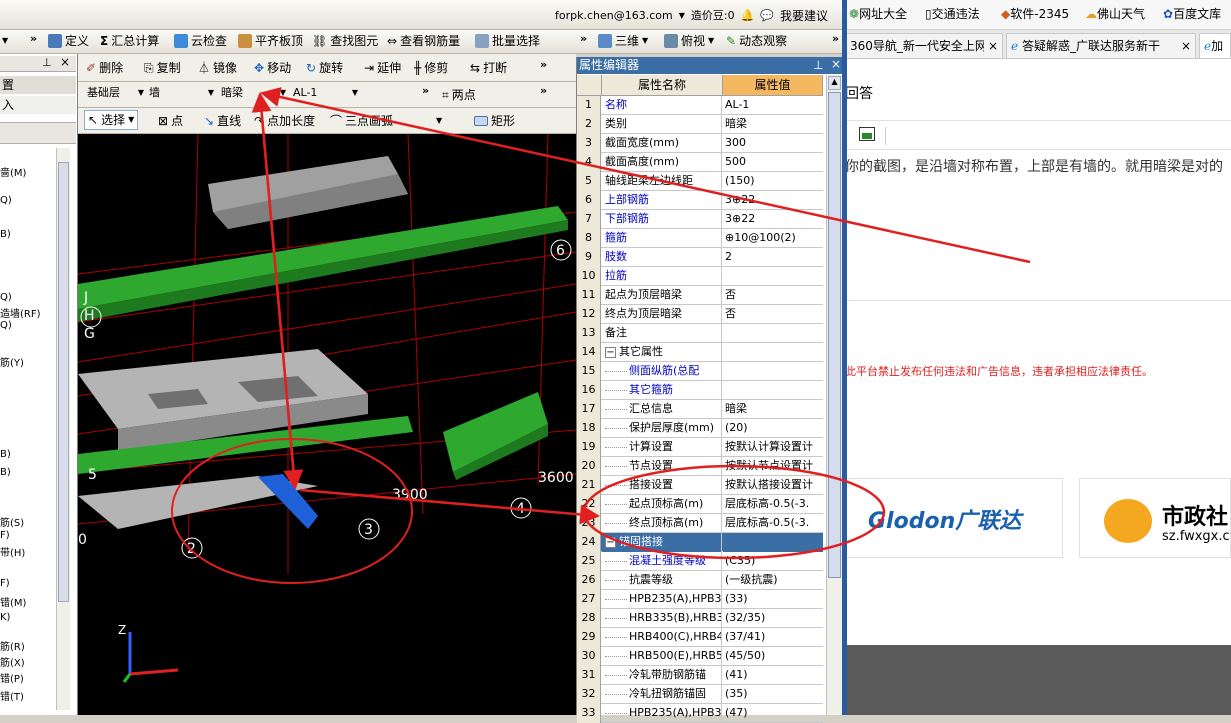 This screenshot has height=723, width=1231. Describe the element at coordinates (284, 121) in the screenshot. I see `point-length-button: ↷ 点加长度` at that location.